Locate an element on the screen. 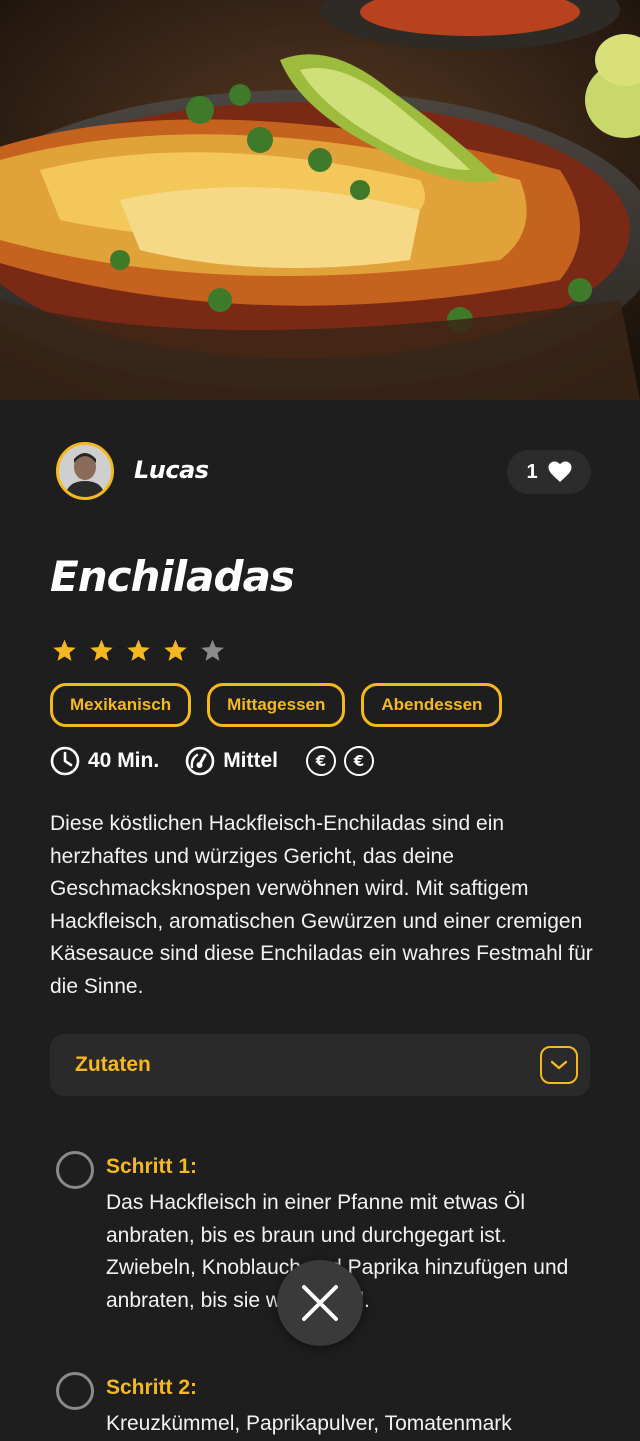 Image resolution: width=640 pixels, height=1441 pixels. close-button is located at coordinates (320, 1303).